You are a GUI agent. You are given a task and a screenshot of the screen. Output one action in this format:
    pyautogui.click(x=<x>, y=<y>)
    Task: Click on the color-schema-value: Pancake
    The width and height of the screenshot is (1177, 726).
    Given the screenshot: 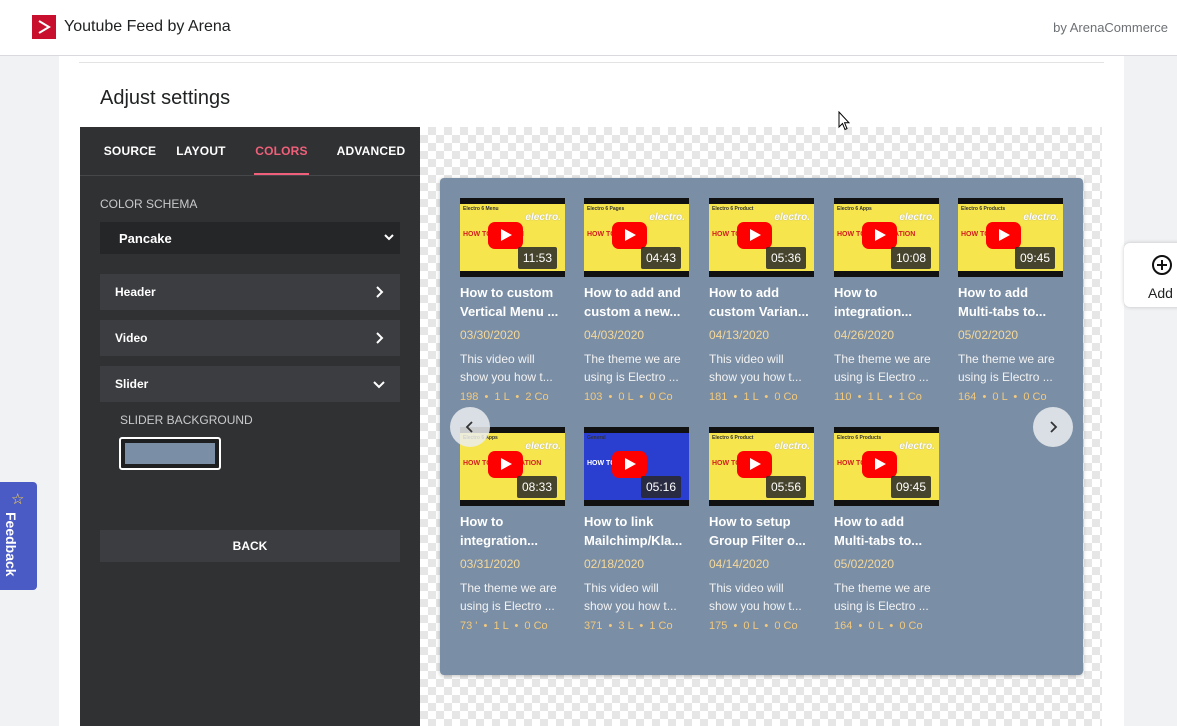 What is the action you would take?
    pyautogui.click(x=145, y=238)
    